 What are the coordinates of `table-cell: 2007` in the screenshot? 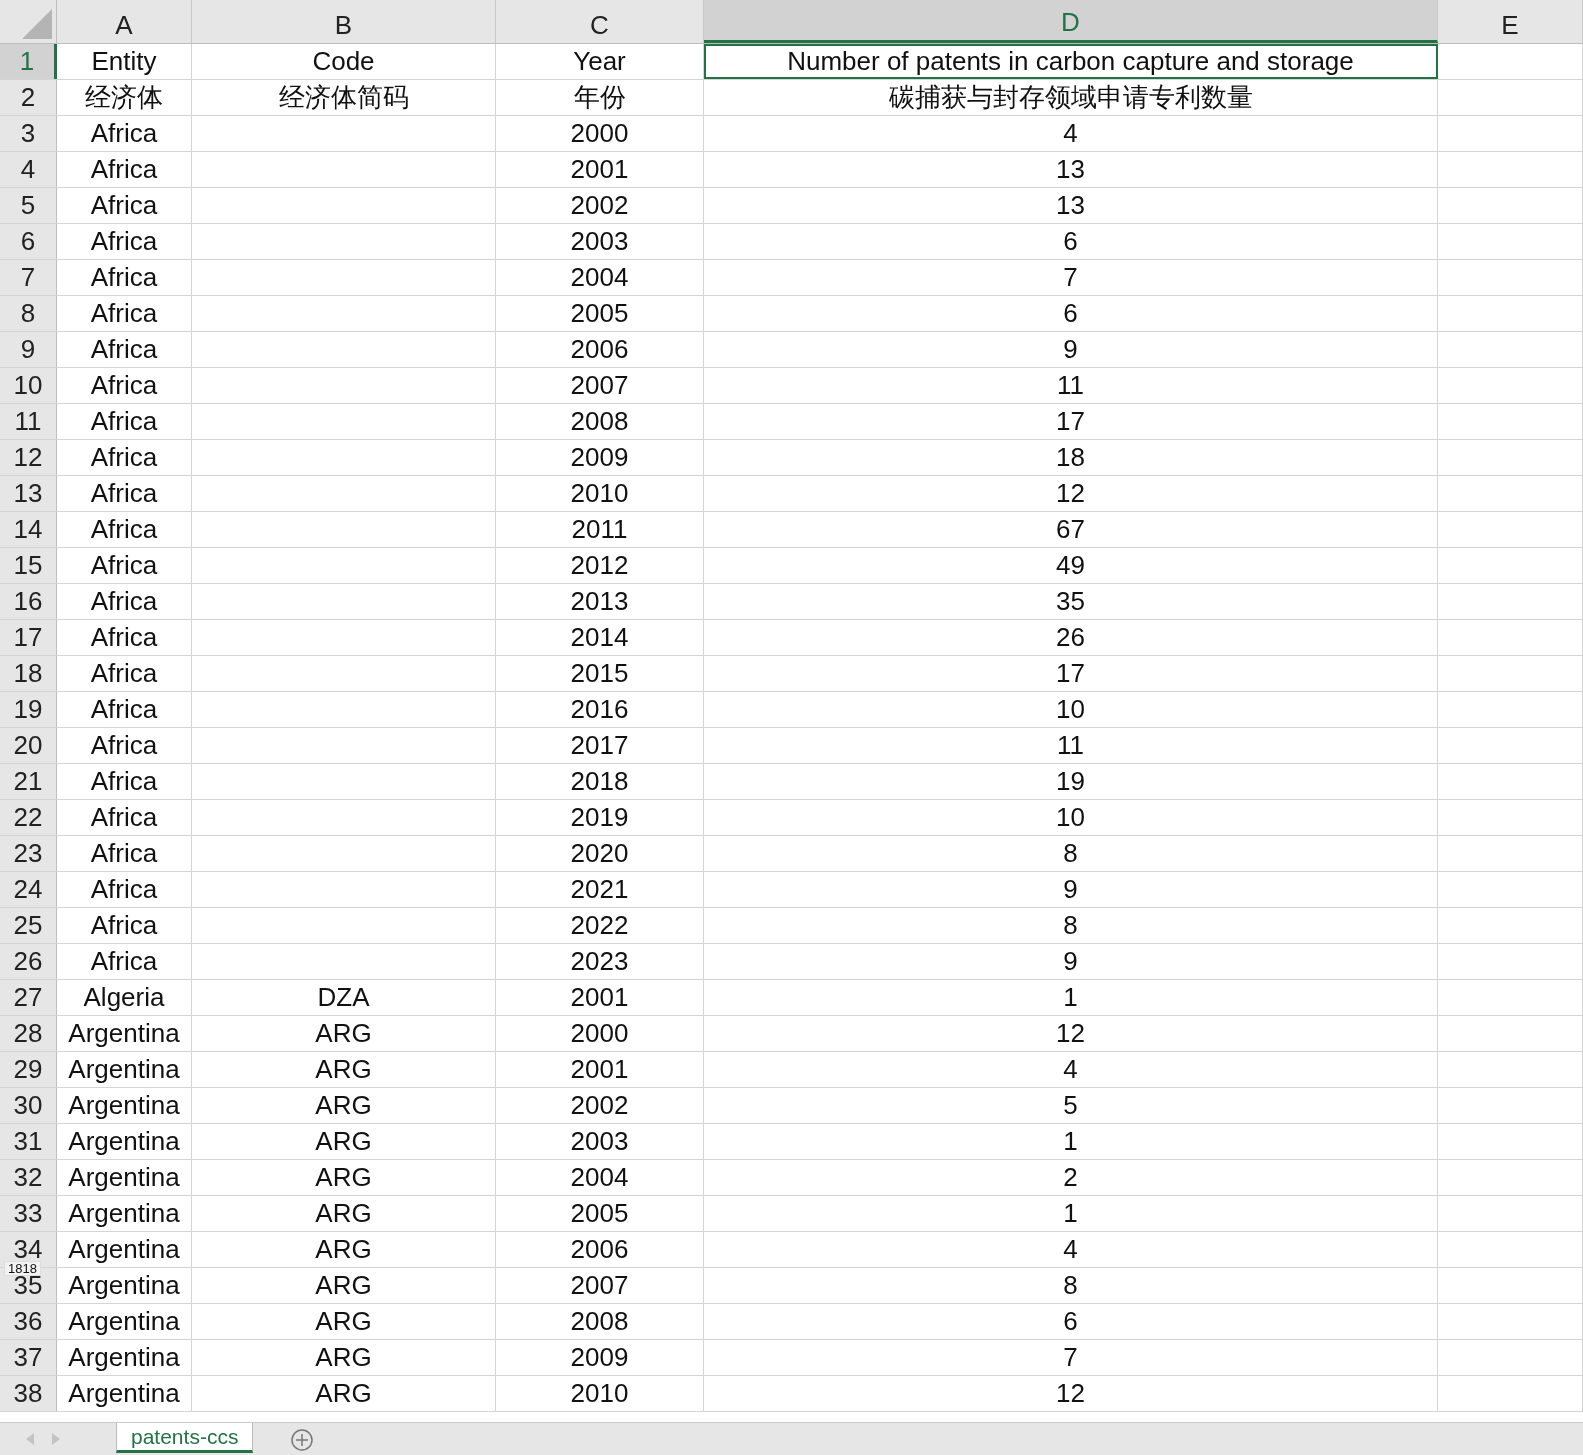 It's located at (600, 1285).